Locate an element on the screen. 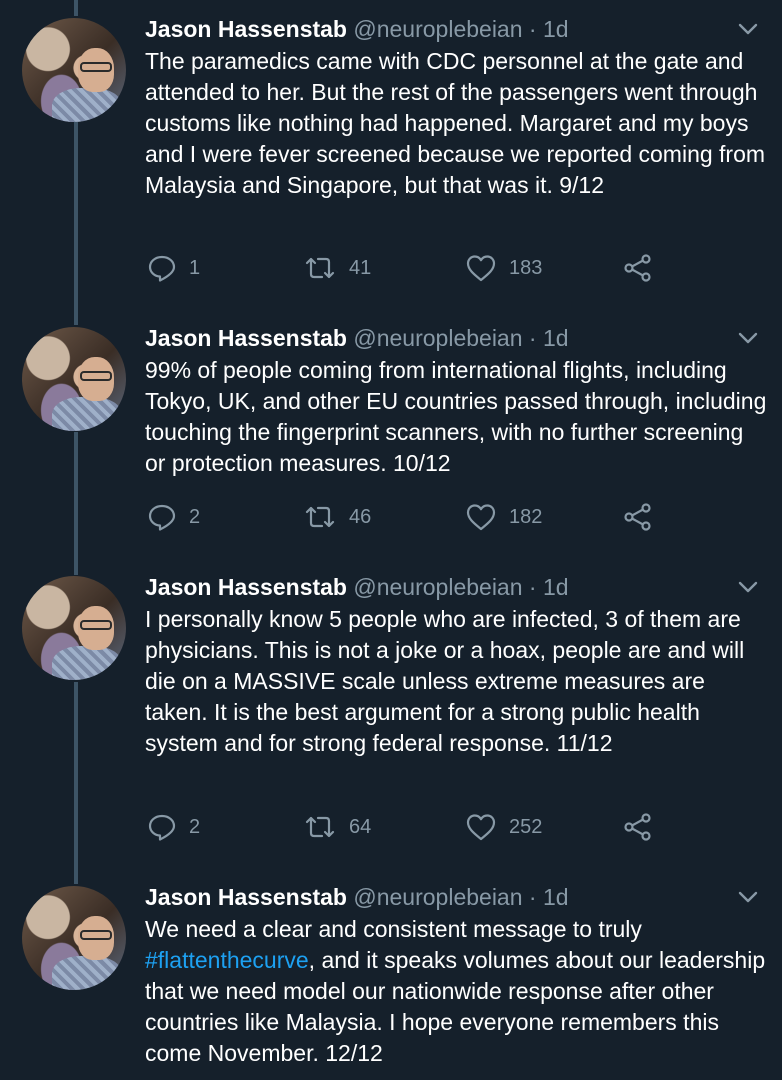 This screenshot has width=782, height=1080. retweet-button: 41 is located at coordinates (337, 268).